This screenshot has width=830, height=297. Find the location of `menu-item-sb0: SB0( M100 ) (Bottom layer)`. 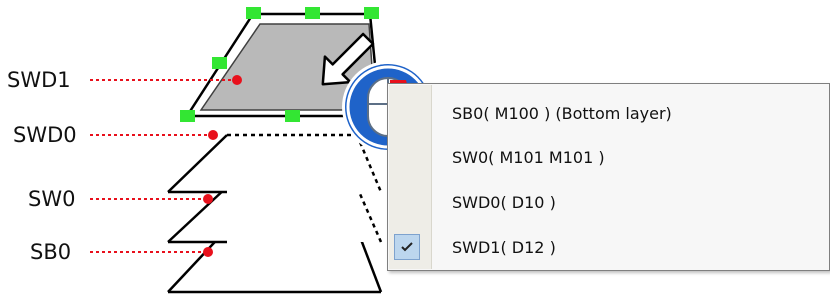

menu-item-sb0: SB0( M100 ) (Bottom layer) is located at coordinates (608, 113).